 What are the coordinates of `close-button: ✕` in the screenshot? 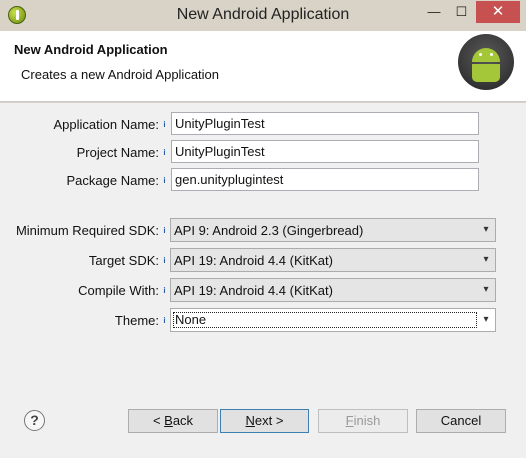 It's located at (498, 12).